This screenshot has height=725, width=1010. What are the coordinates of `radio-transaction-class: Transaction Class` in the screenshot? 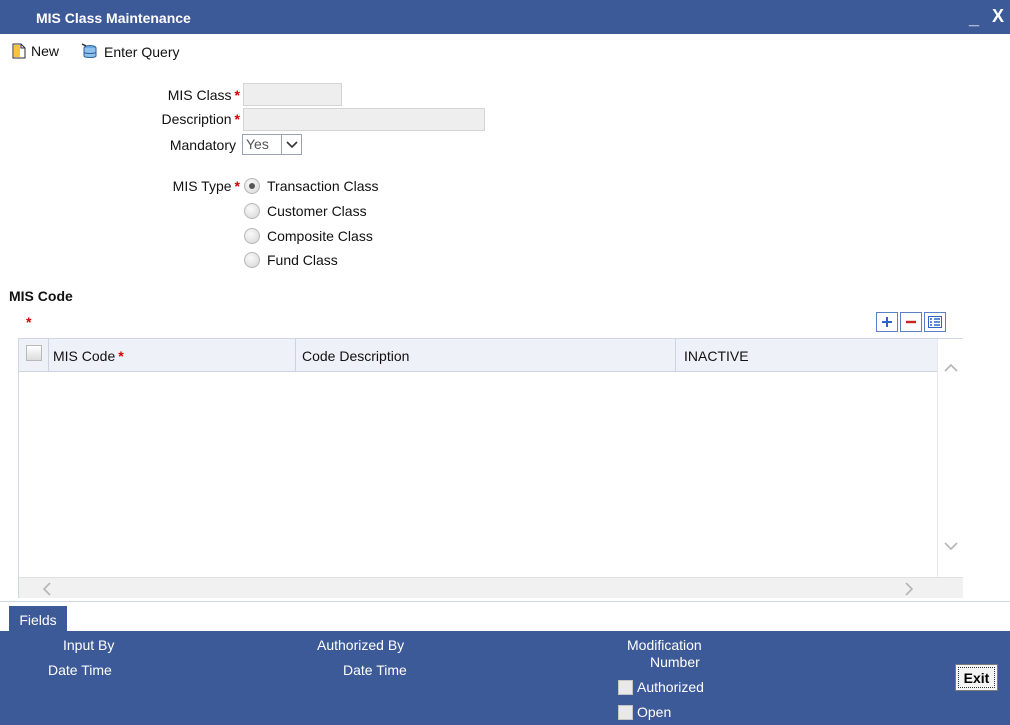 It's located at (311, 186).